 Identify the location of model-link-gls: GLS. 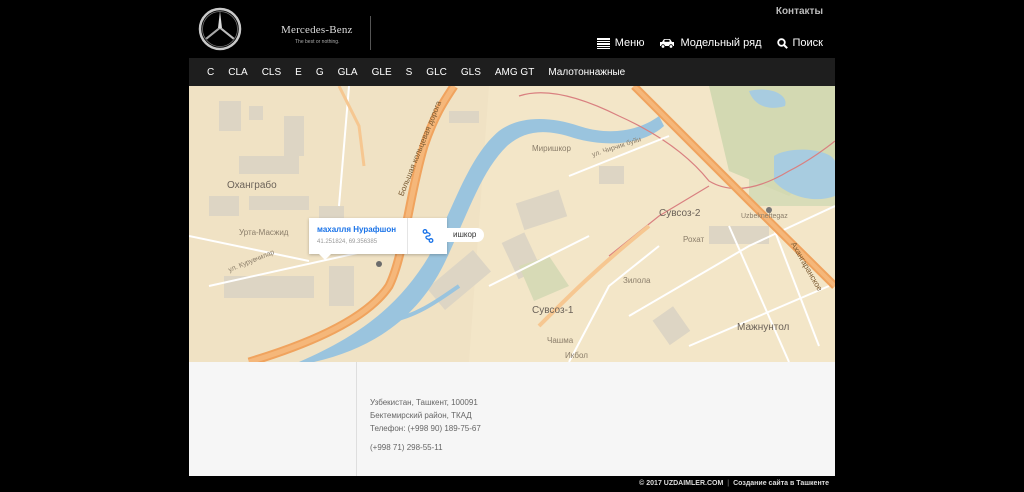
(471, 72).